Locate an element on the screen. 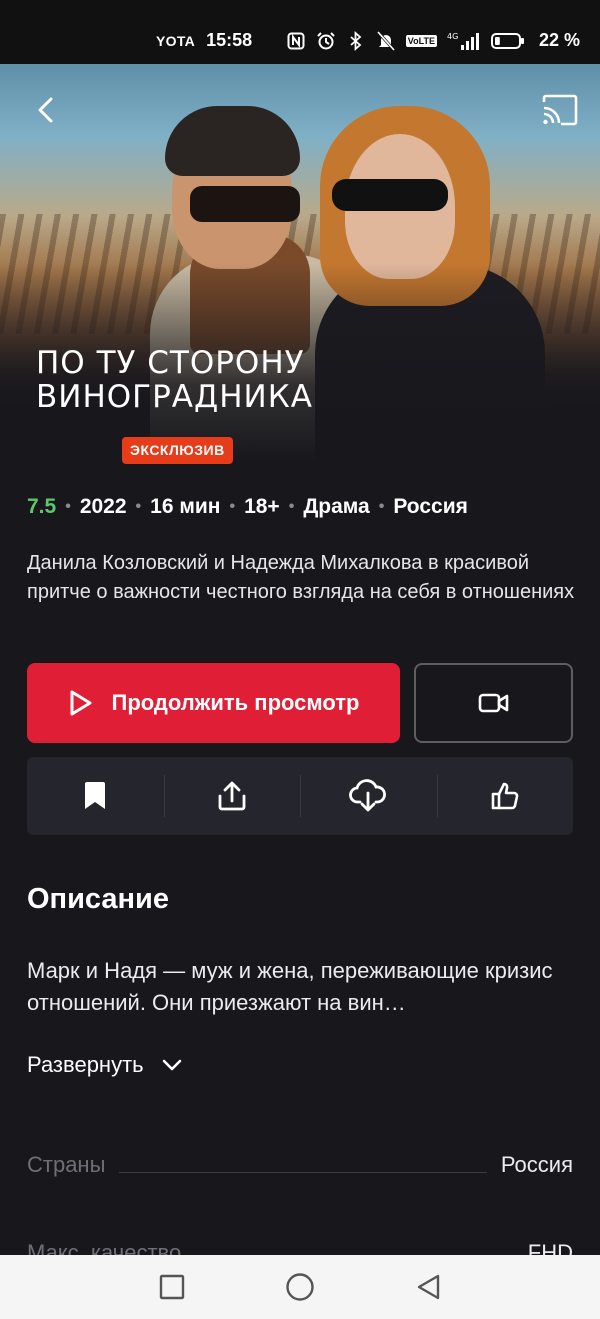 This screenshot has width=600, height=1319. battery-icon is located at coordinates (507, 41).